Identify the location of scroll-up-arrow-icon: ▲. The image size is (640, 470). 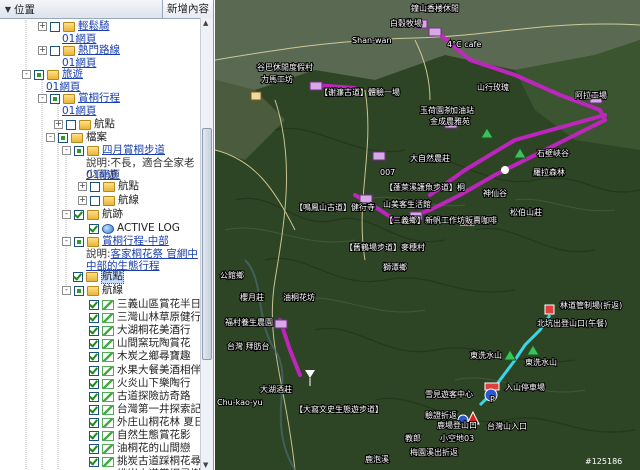
(205, 23).